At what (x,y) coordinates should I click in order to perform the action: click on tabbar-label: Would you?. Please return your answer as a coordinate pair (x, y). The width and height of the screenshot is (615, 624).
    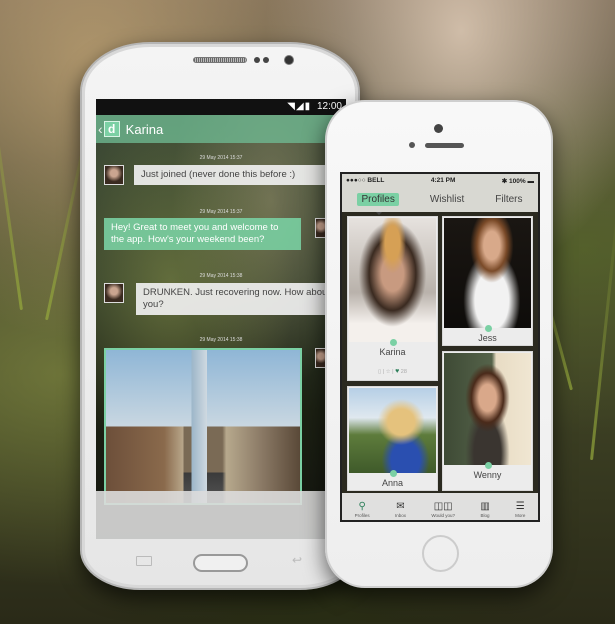
    Looking at the image, I should click on (443, 515).